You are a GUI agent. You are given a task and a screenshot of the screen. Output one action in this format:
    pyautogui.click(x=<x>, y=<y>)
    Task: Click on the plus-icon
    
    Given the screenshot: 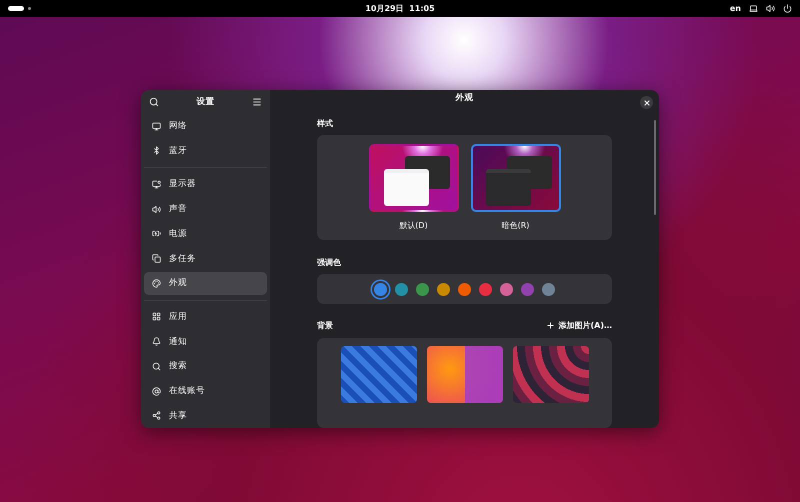 What is the action you would take?
    pyautogui.click(x=551, y=325)
    